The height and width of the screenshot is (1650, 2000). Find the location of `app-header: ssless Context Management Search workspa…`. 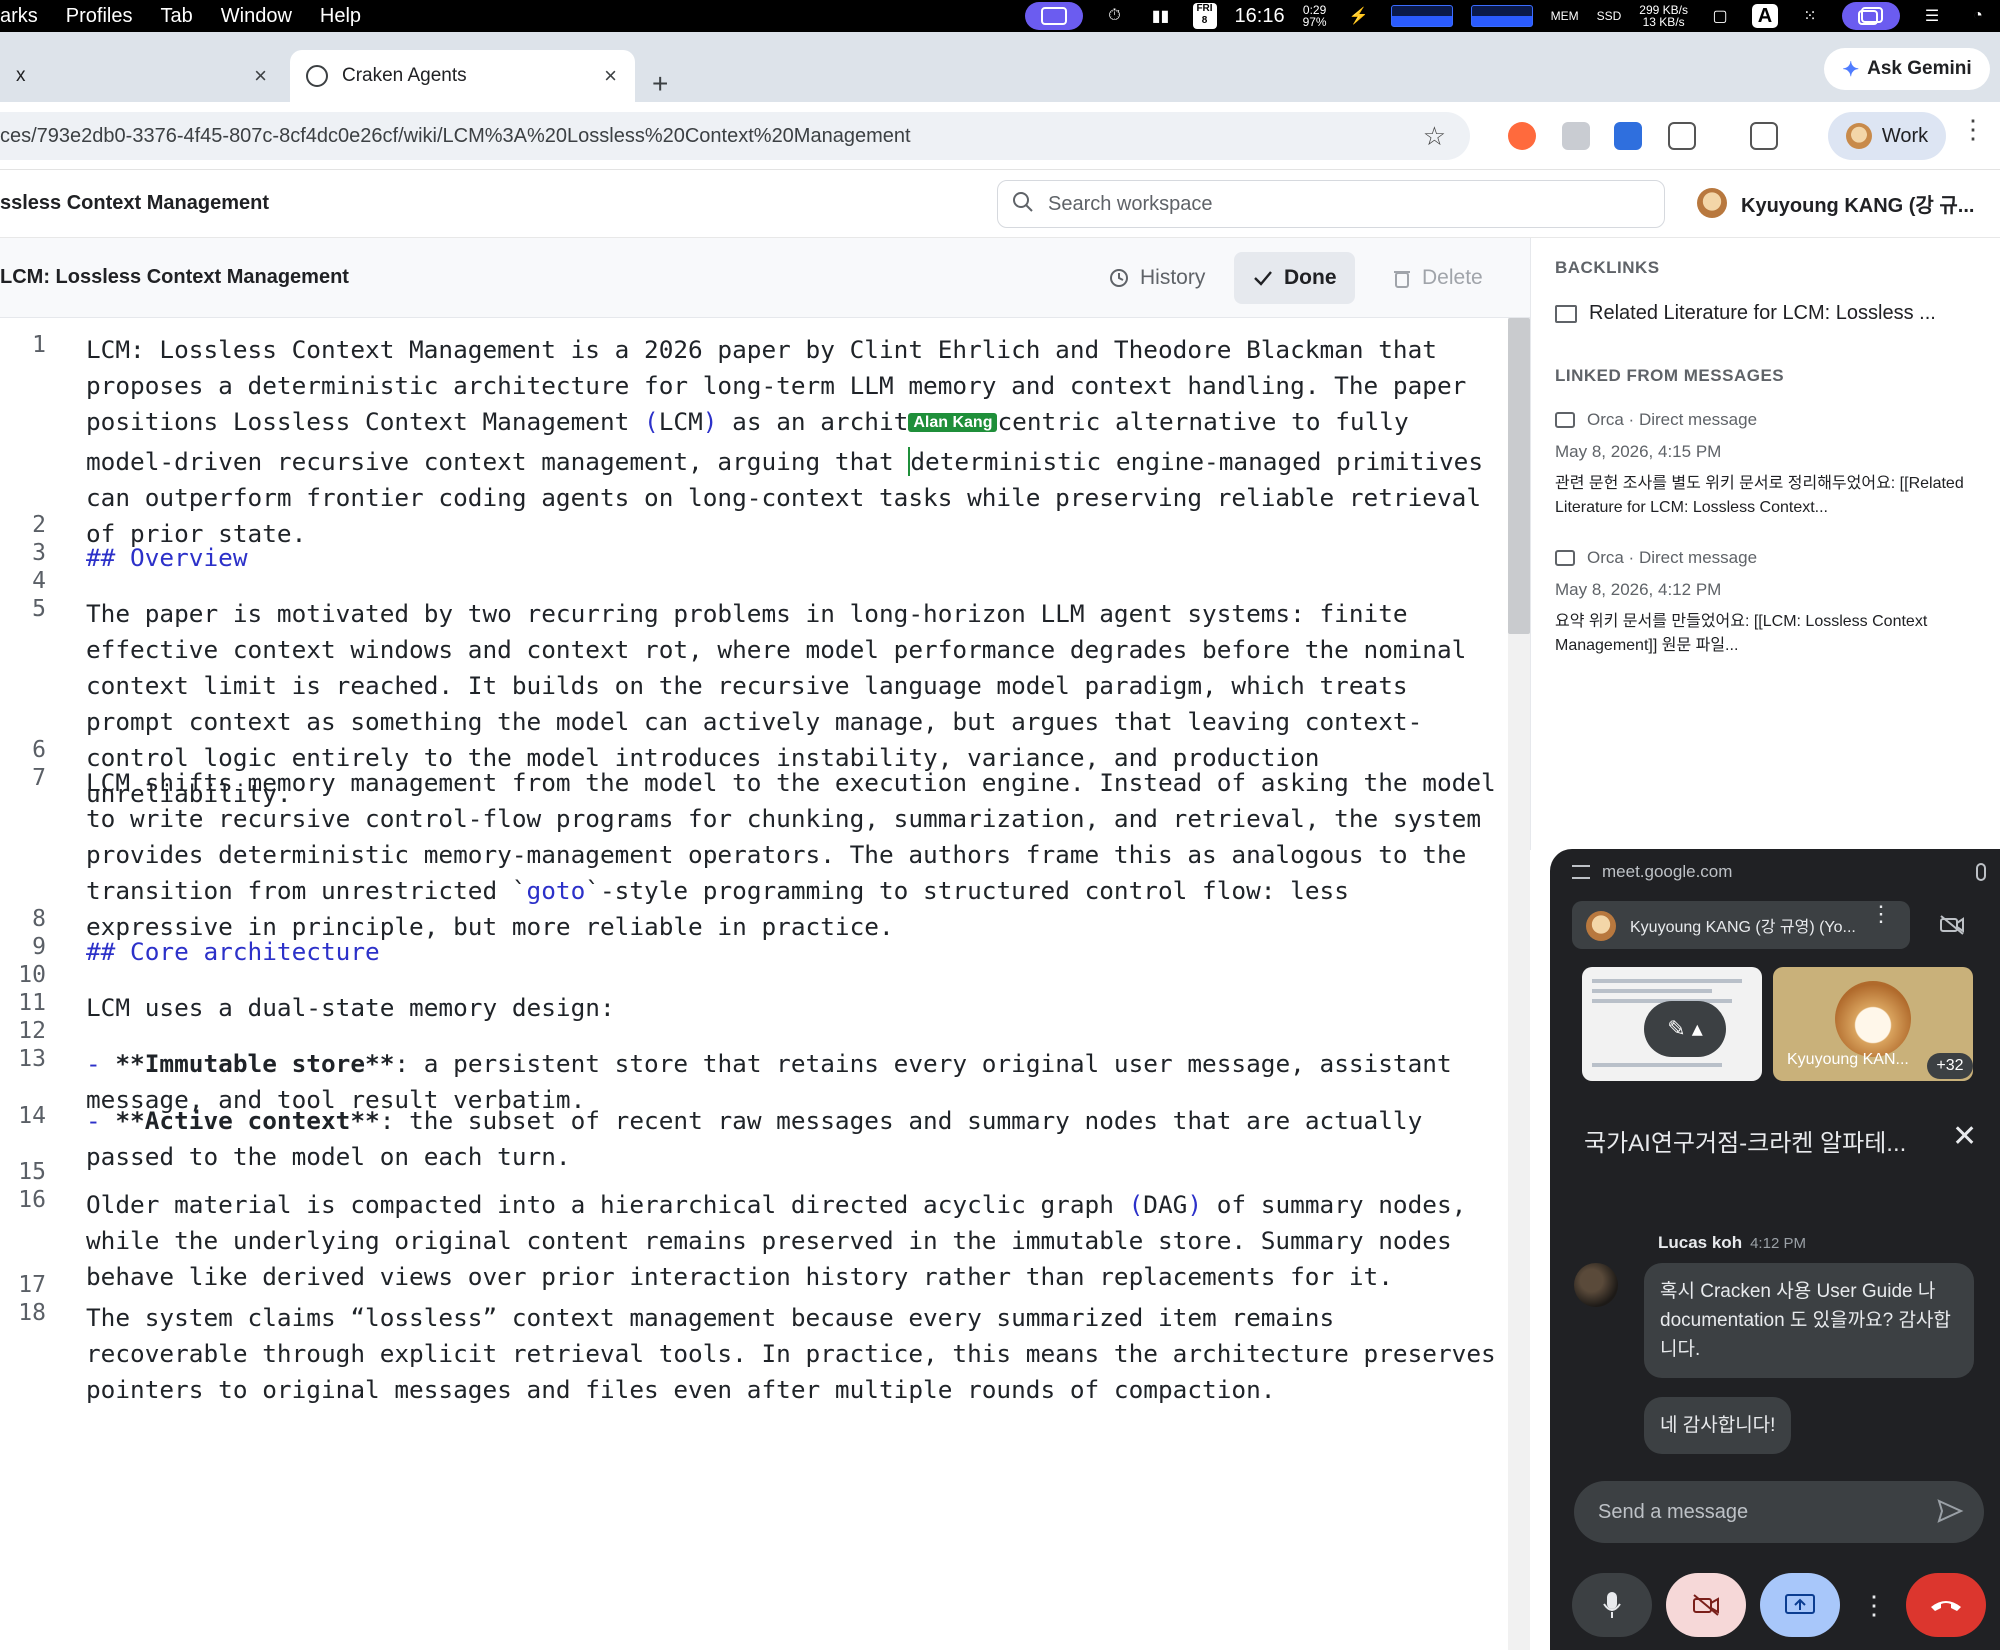

app-header: ssless Context Management Search workspa… is located at coordinates (1000, 204).